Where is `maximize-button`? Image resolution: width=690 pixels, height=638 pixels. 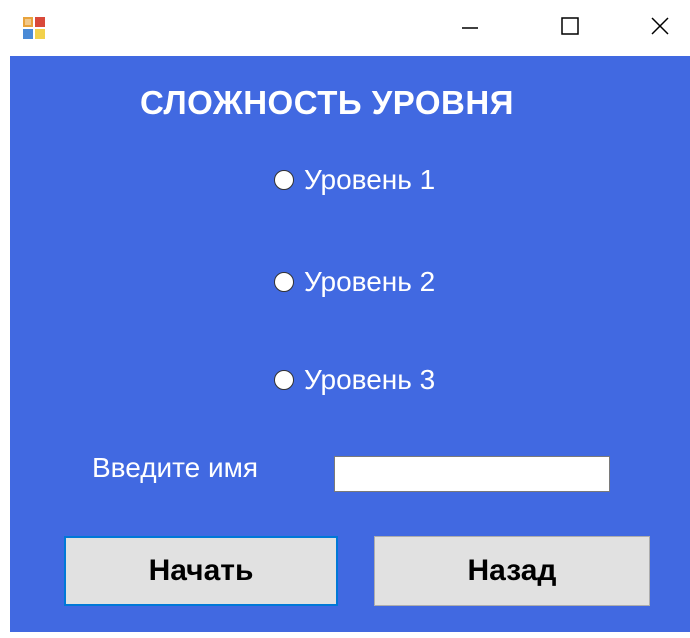
maximize-button is located at coordinates (570, 28).